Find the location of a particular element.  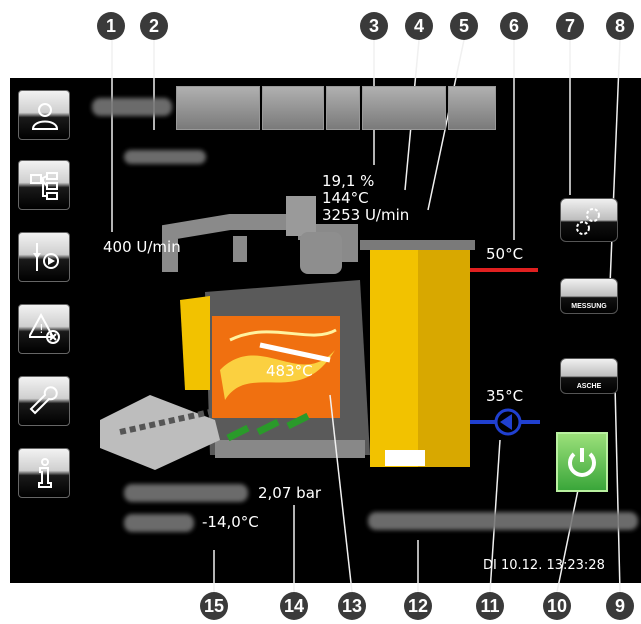

boiler-temp-value: 50°C is located at coordinates (505, 254).